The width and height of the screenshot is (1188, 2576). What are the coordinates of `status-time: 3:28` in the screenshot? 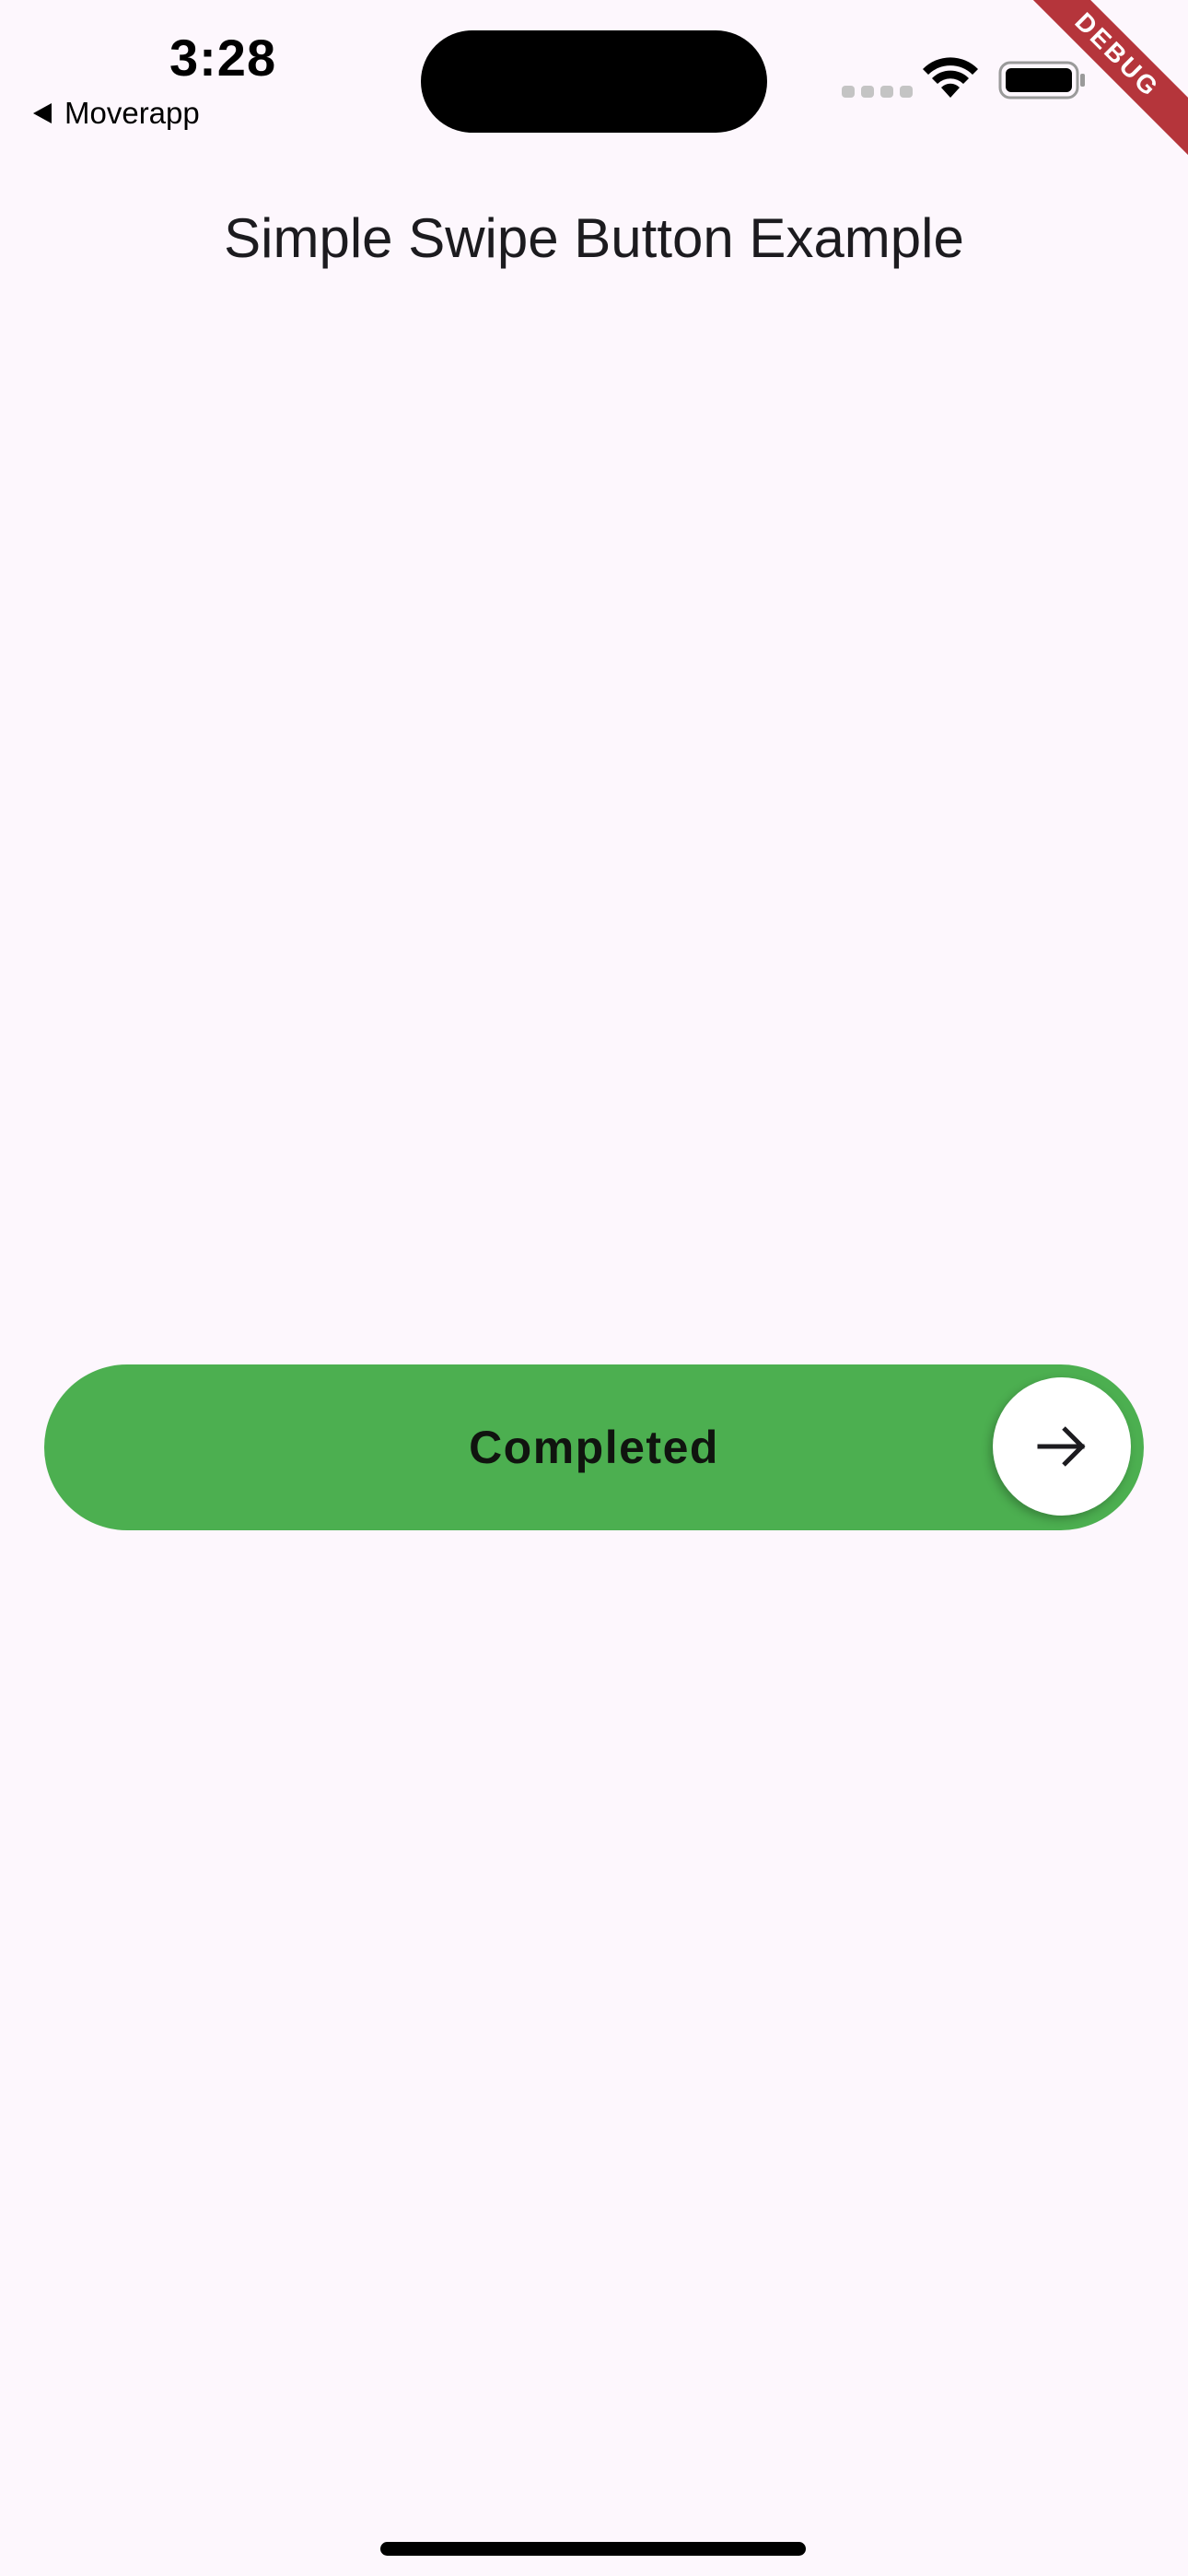 It's located at (223, 58).